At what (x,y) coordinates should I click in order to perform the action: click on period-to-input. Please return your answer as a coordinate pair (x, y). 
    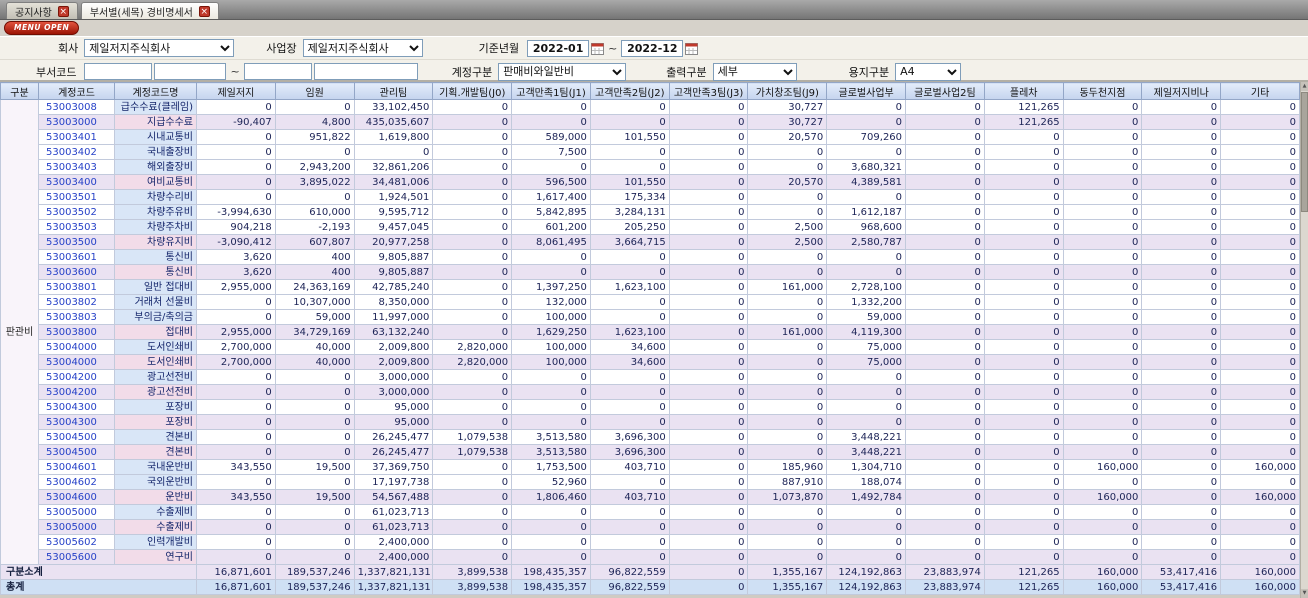
    Looking at the image, I should click on (652, 48).